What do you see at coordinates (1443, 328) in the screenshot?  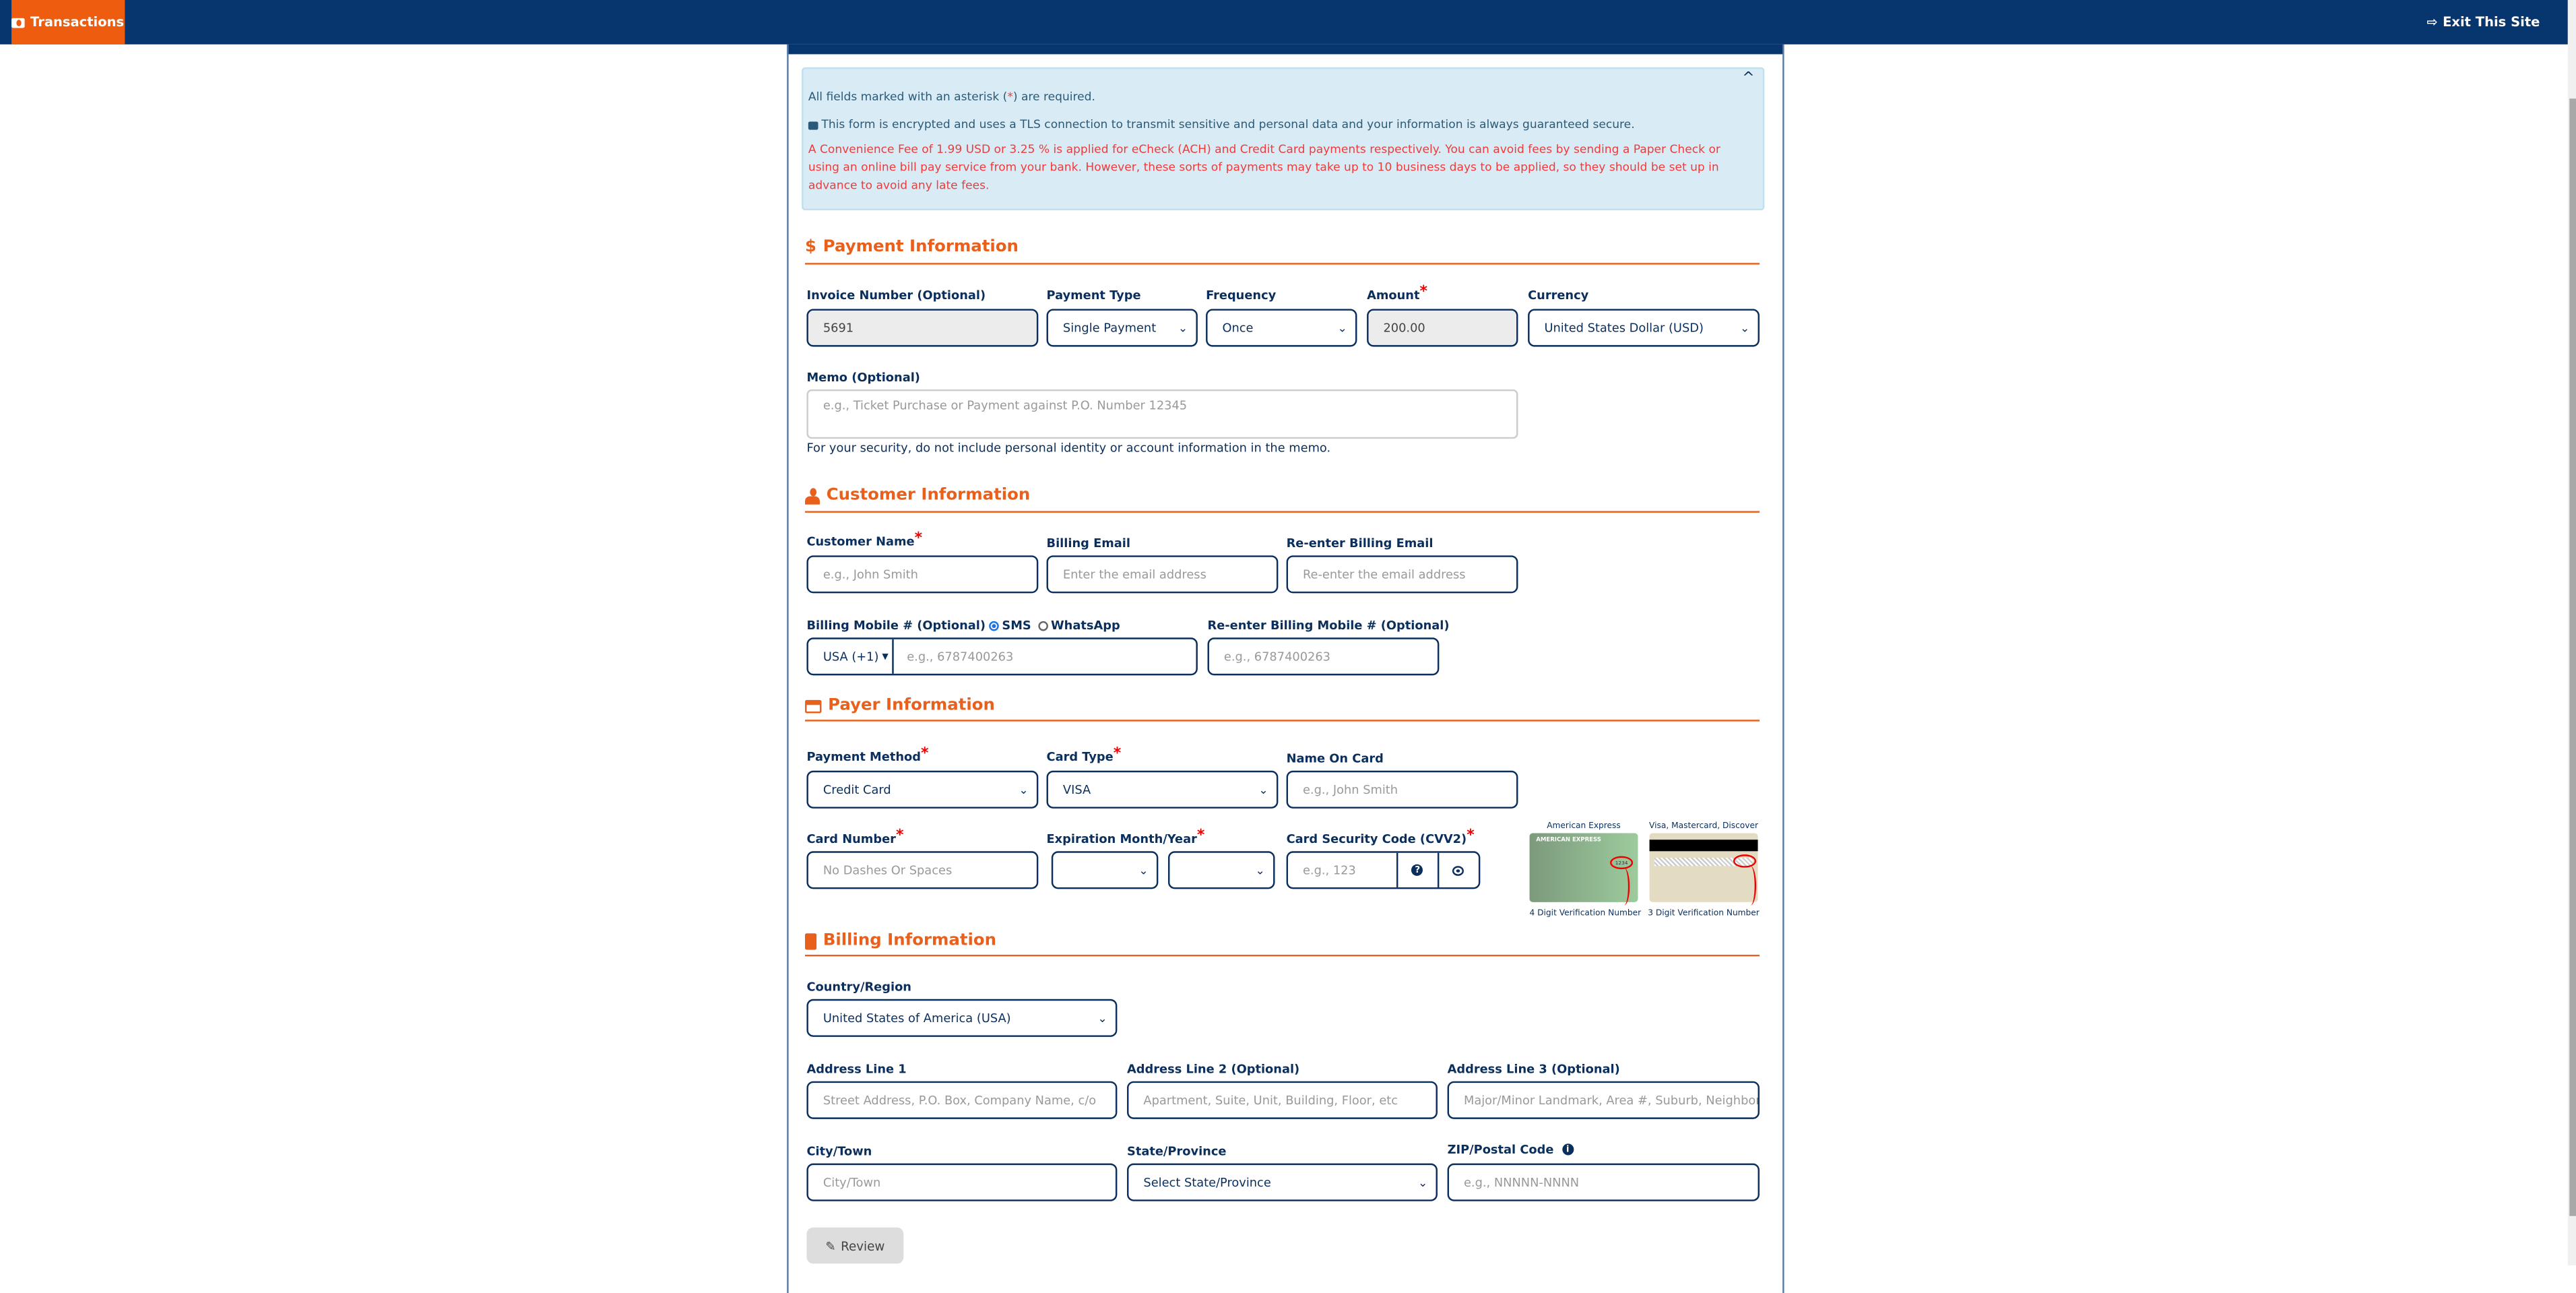 I see `amount-input: 200.00` at bounding box center [1443, 328].